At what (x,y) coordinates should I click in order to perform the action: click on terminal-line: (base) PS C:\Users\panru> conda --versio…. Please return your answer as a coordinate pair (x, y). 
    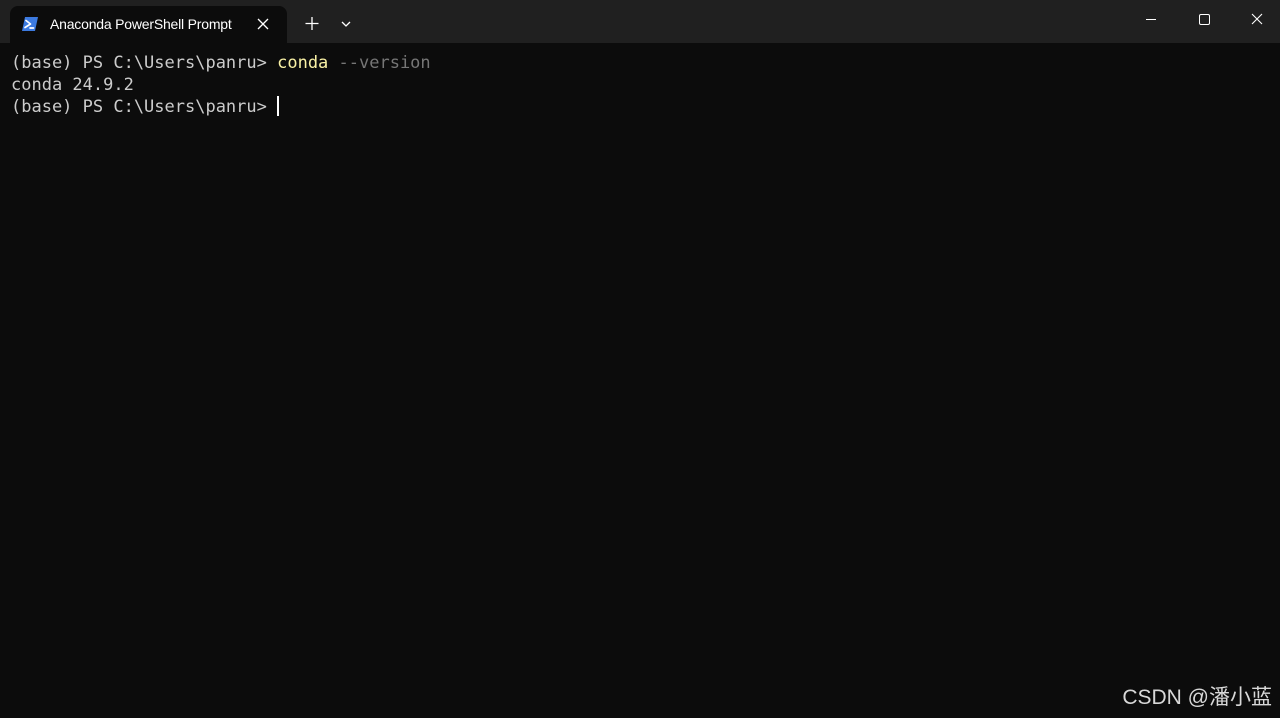
    Looking at the image, I should click on (221, 63).